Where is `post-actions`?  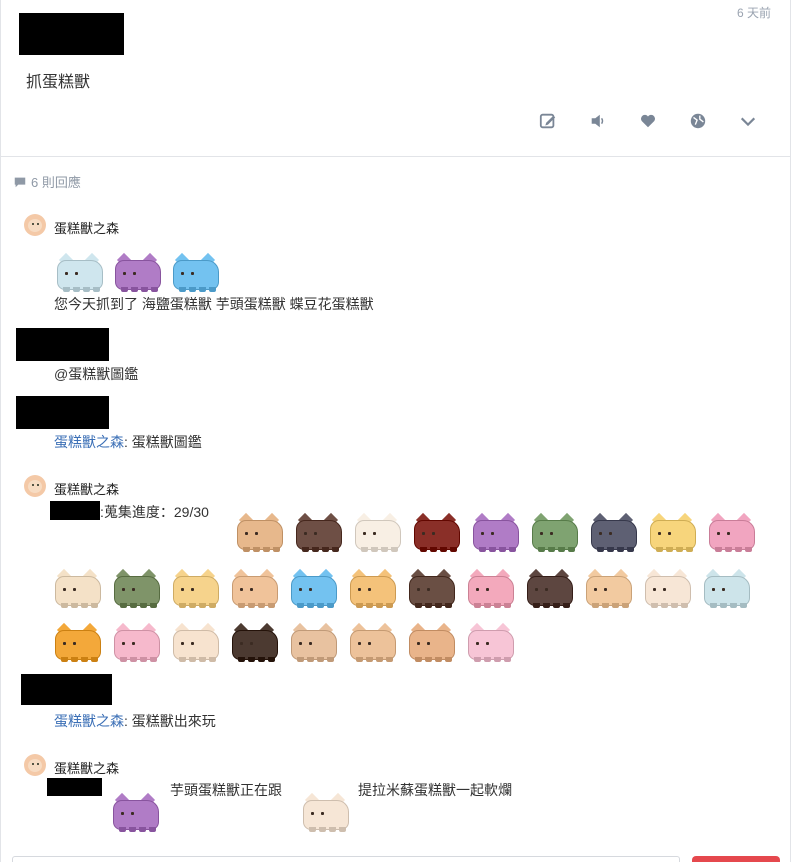 post-actions is located at coordinates (396, 123).